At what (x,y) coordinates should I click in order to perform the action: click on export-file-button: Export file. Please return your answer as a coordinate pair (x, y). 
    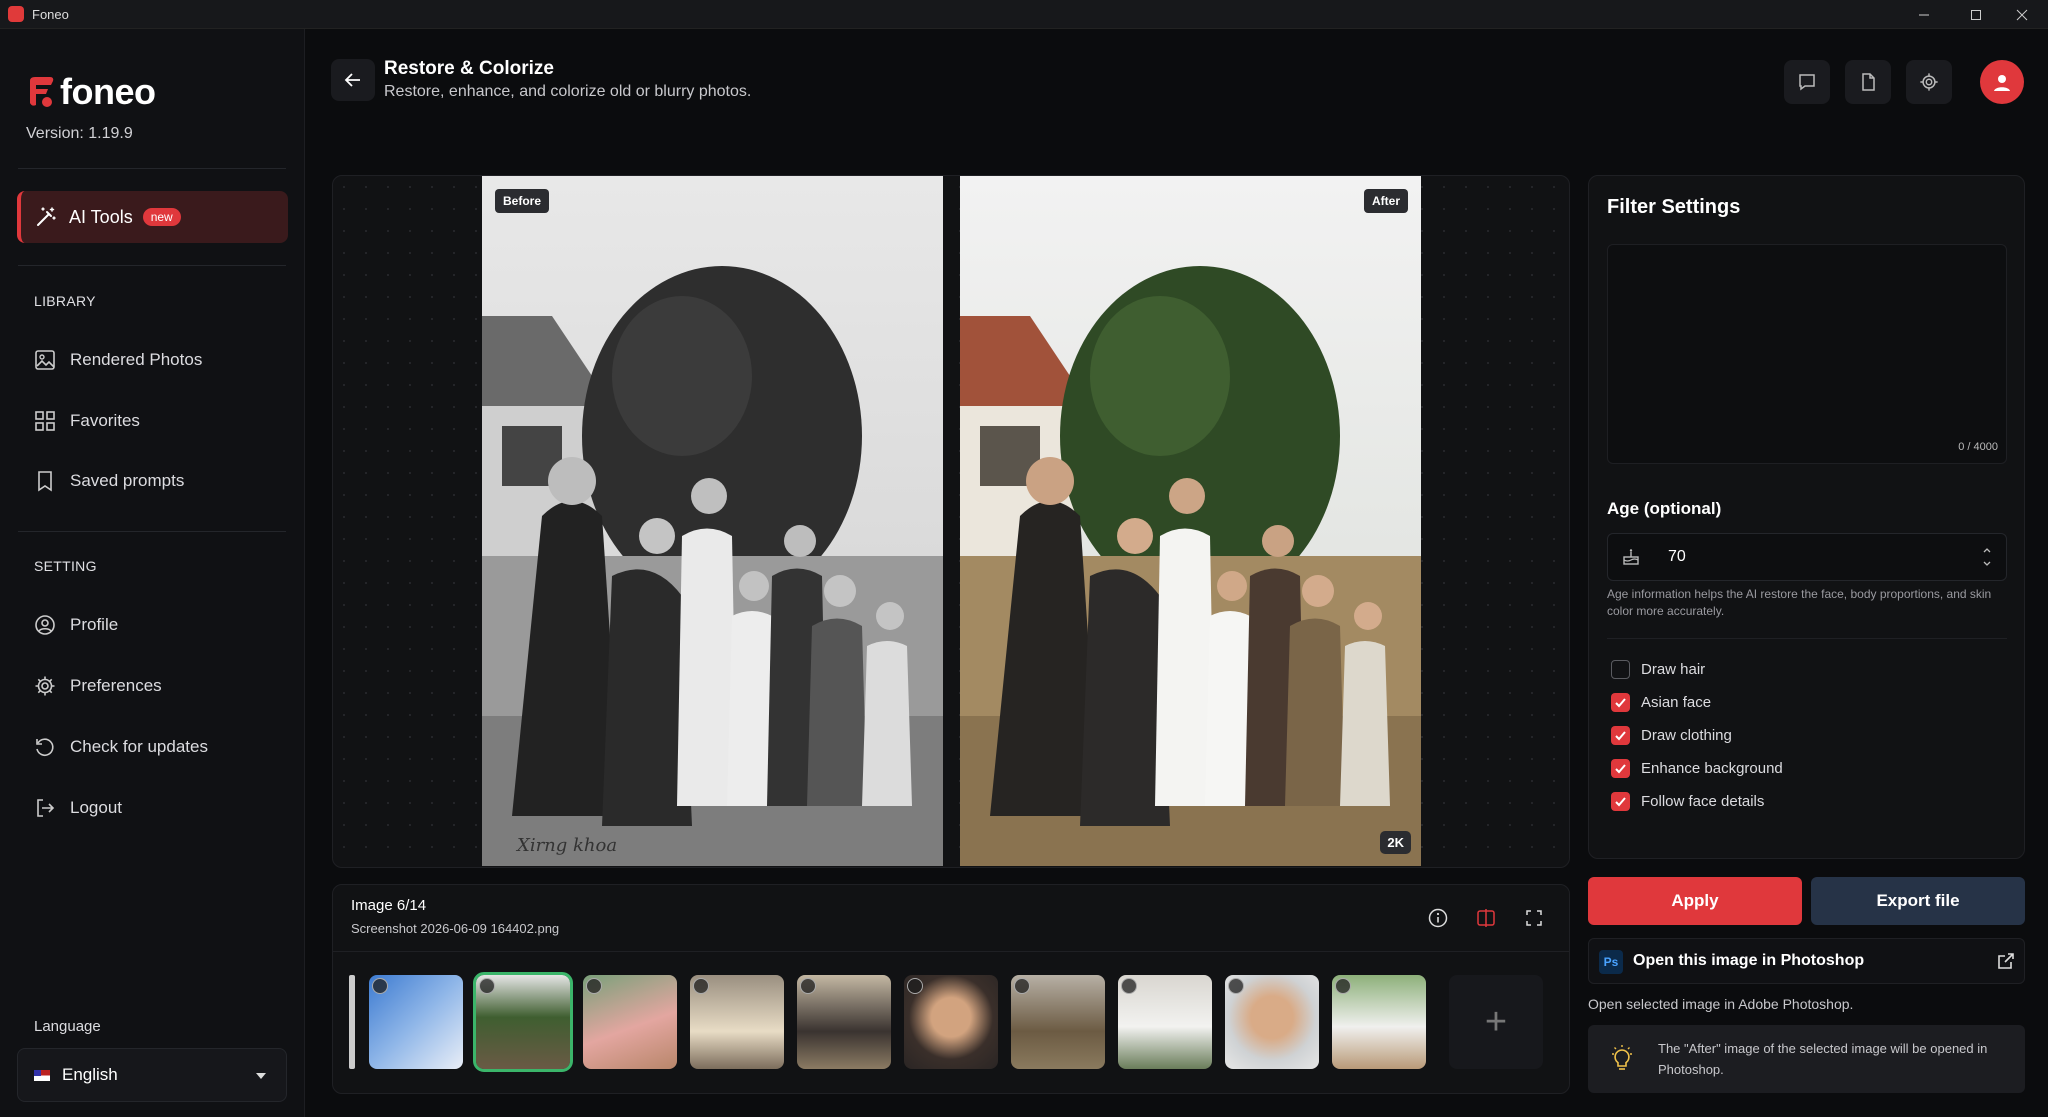
    Looking at the image, I should click on (1918, 901).